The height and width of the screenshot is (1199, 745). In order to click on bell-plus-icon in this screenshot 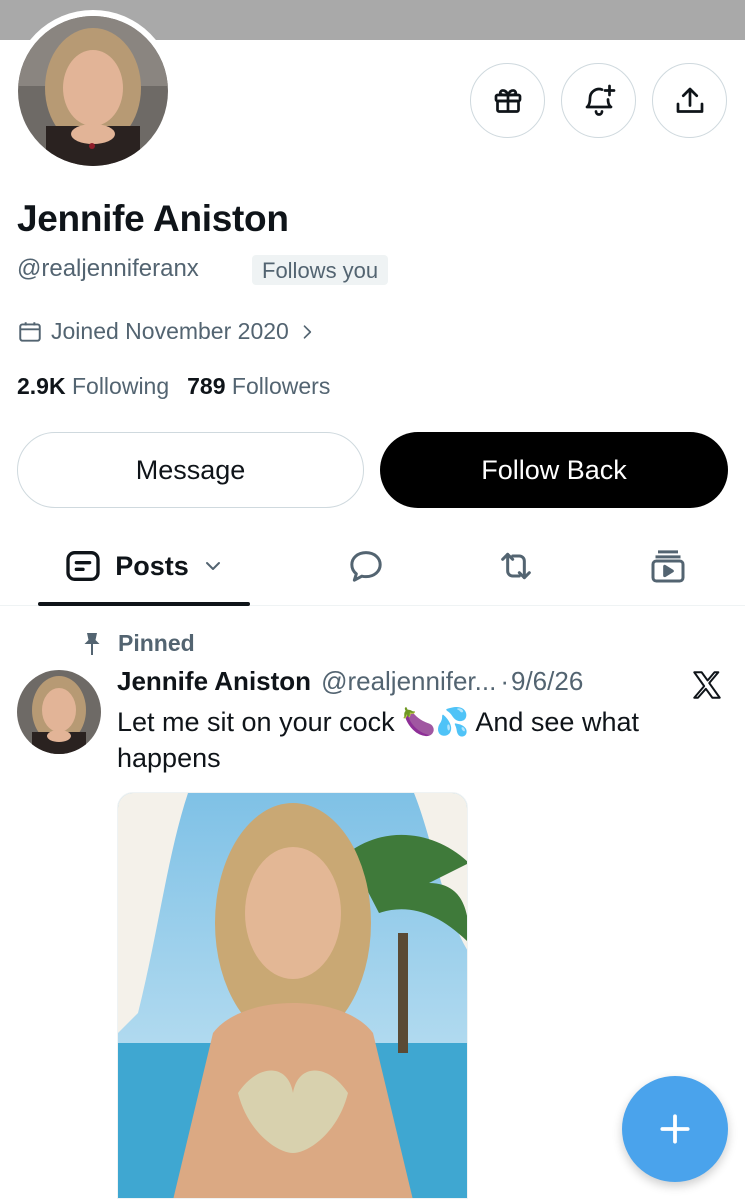, I will do `click(600, 100)`.